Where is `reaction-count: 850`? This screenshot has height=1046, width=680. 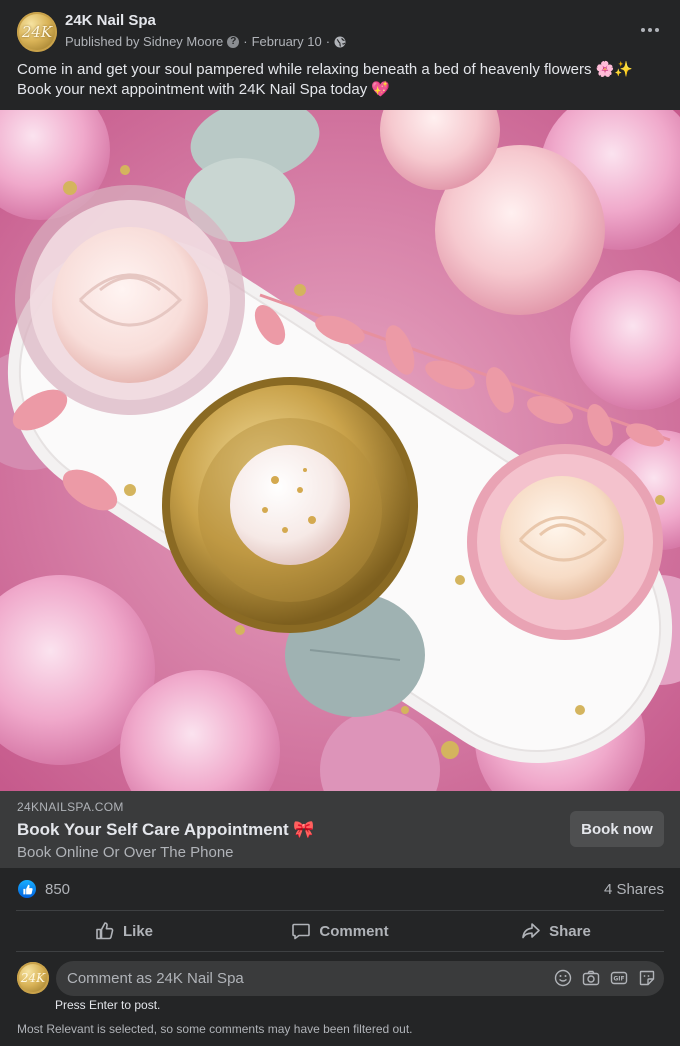 reaction-count: 850 is located at coordinates (57, 889).